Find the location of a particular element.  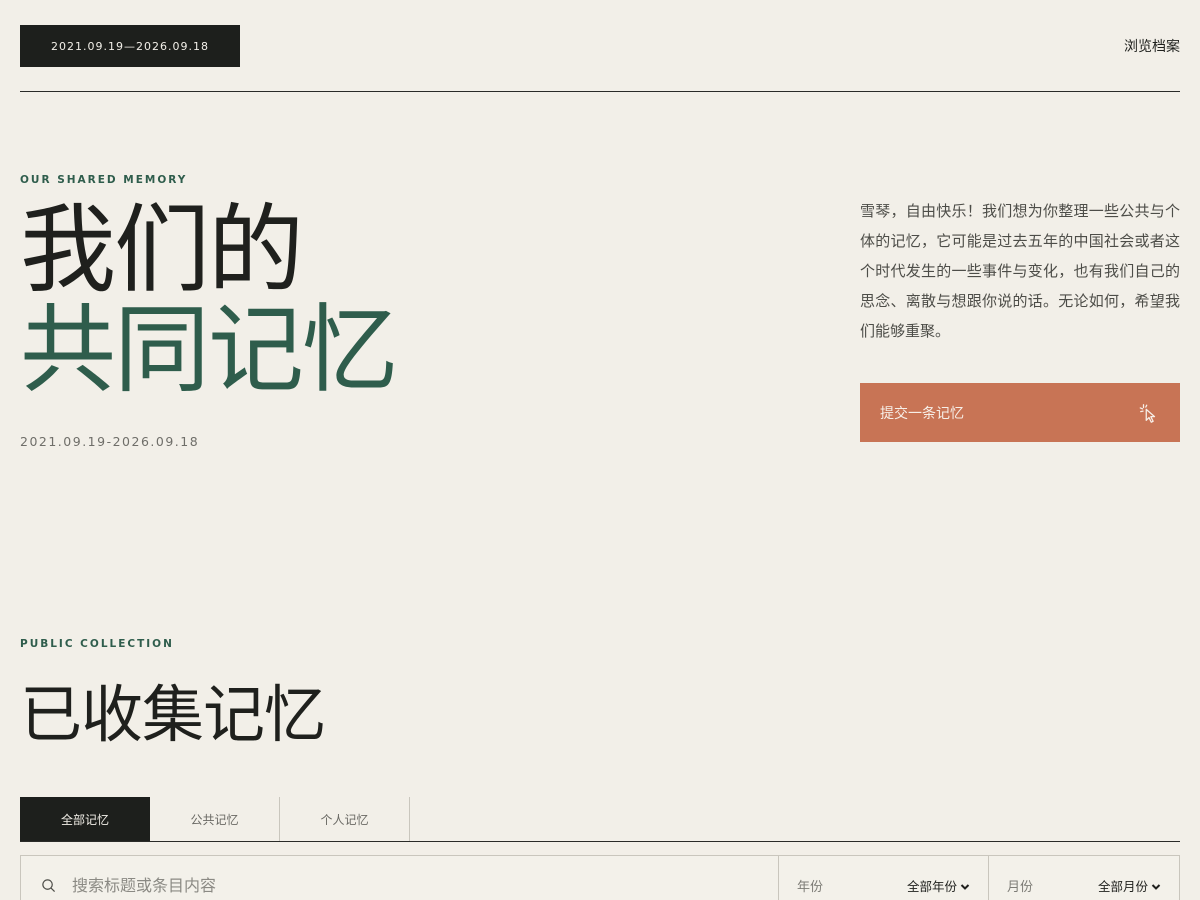

hero-title: 我们的 共同记忆 is located at coordinates (209, 300).